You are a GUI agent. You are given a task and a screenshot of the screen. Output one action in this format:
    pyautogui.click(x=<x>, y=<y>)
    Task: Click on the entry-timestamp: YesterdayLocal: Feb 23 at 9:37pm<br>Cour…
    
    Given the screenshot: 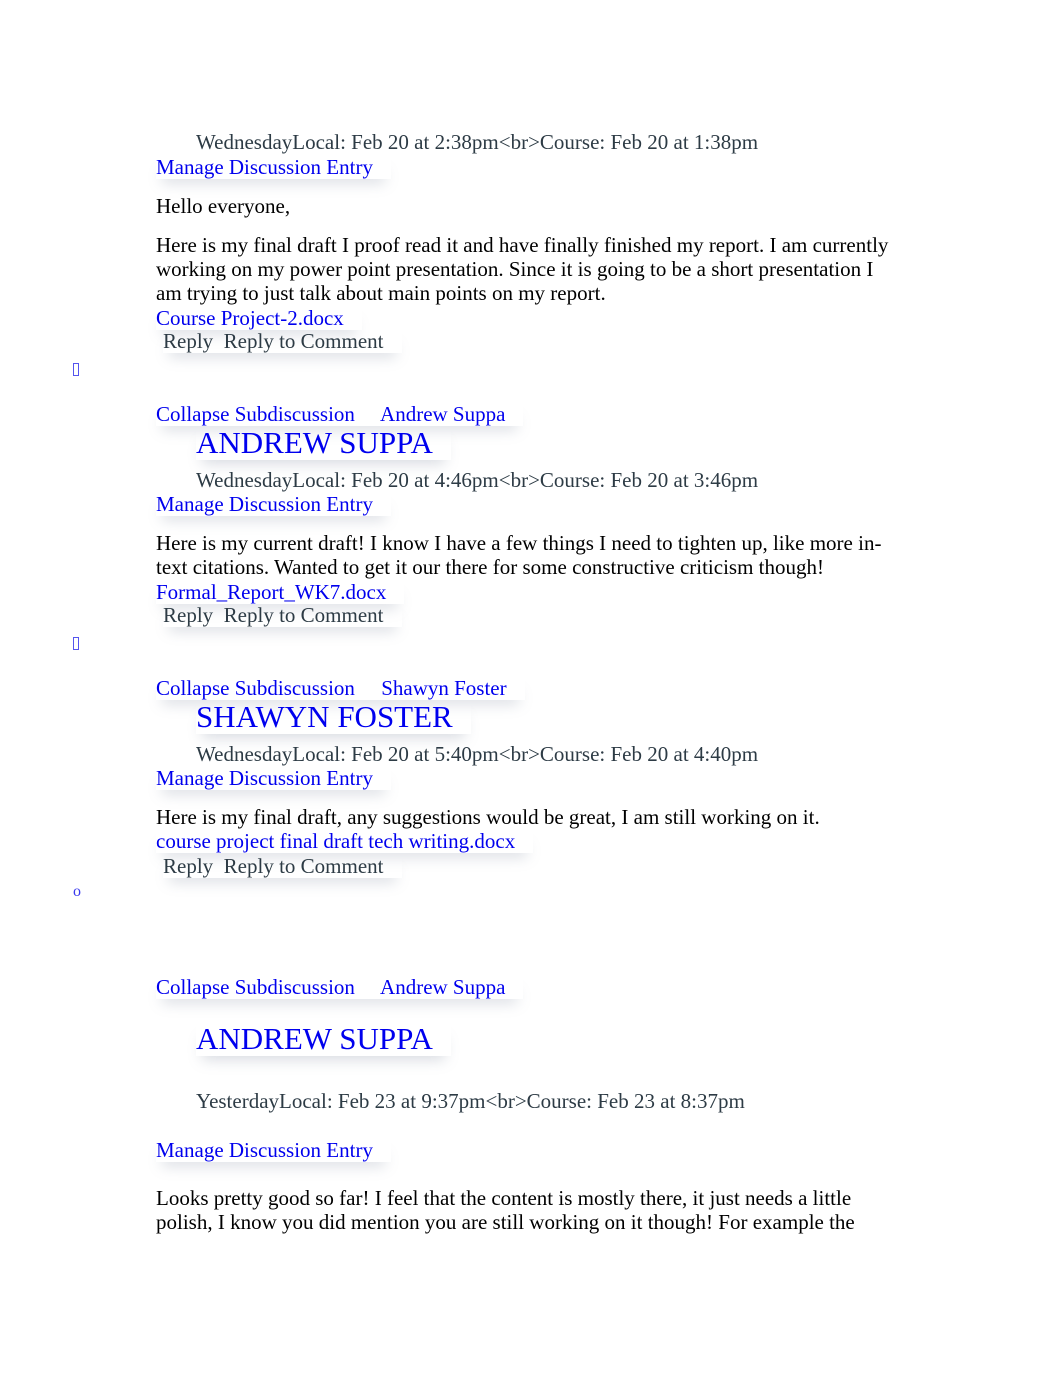 What is the action you would take?
    pyautogui.click(x=470, y=1101)
    